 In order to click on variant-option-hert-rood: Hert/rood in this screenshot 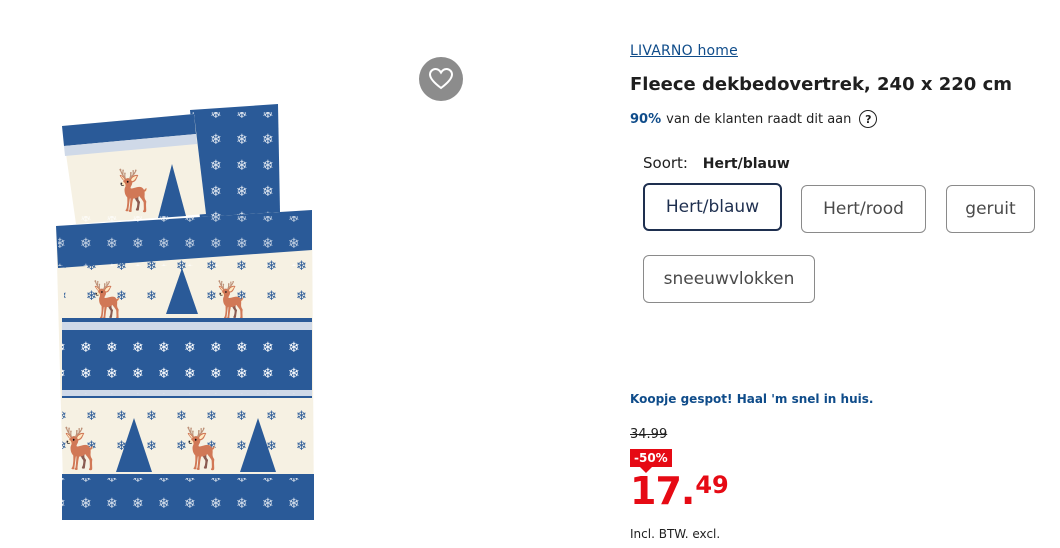, I will do `click(863, 209)`.